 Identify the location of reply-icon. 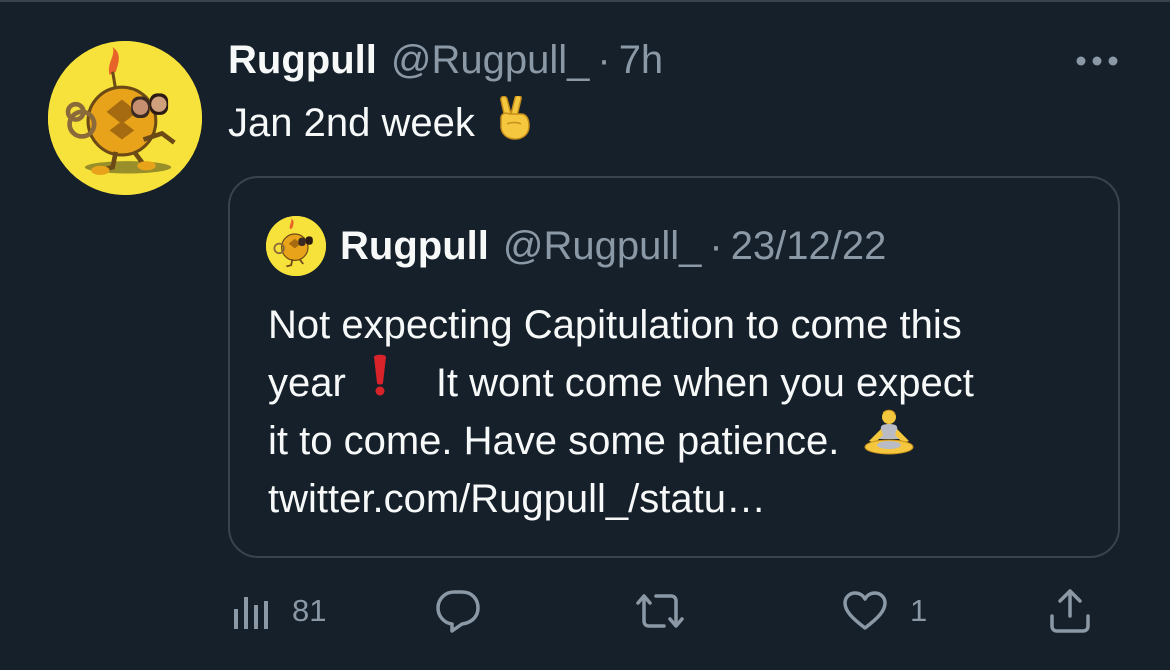
(458, 611).